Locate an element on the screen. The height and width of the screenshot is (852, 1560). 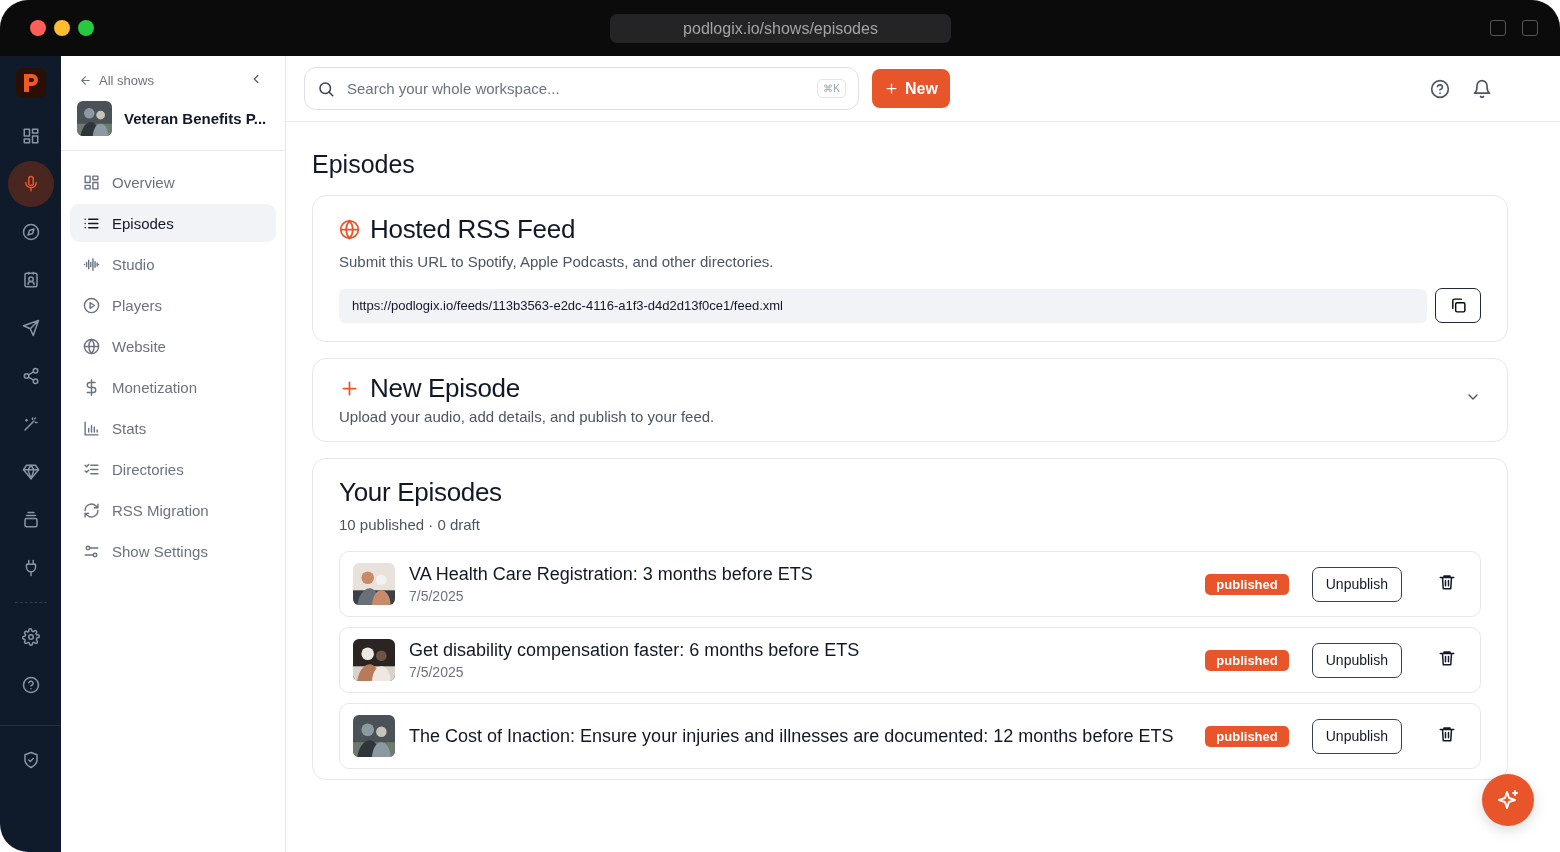
sidebar-item: Stats is located at coordinates (173, 428).